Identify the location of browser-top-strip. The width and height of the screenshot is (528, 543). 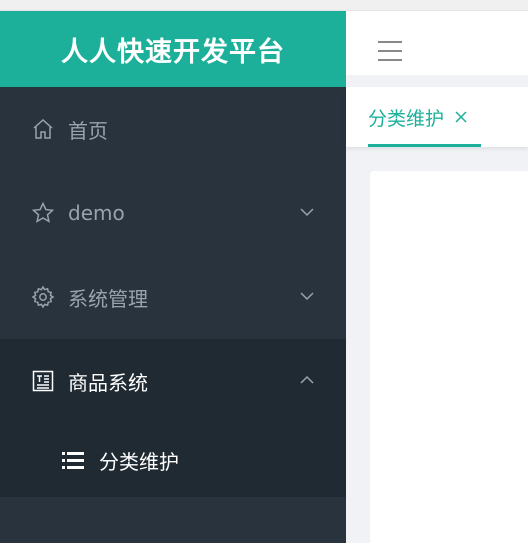
(264, 5).